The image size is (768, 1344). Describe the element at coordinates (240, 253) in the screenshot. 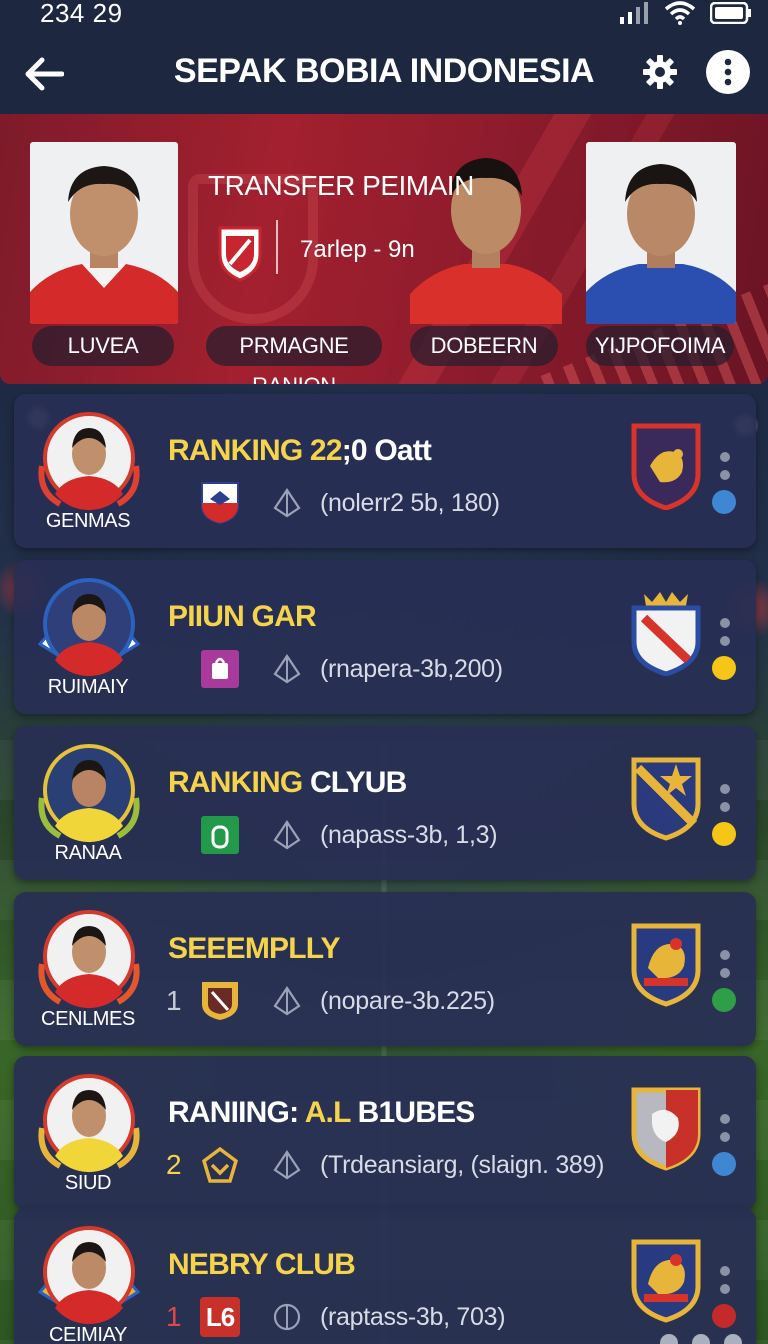

I see `federation-logo` at that location.